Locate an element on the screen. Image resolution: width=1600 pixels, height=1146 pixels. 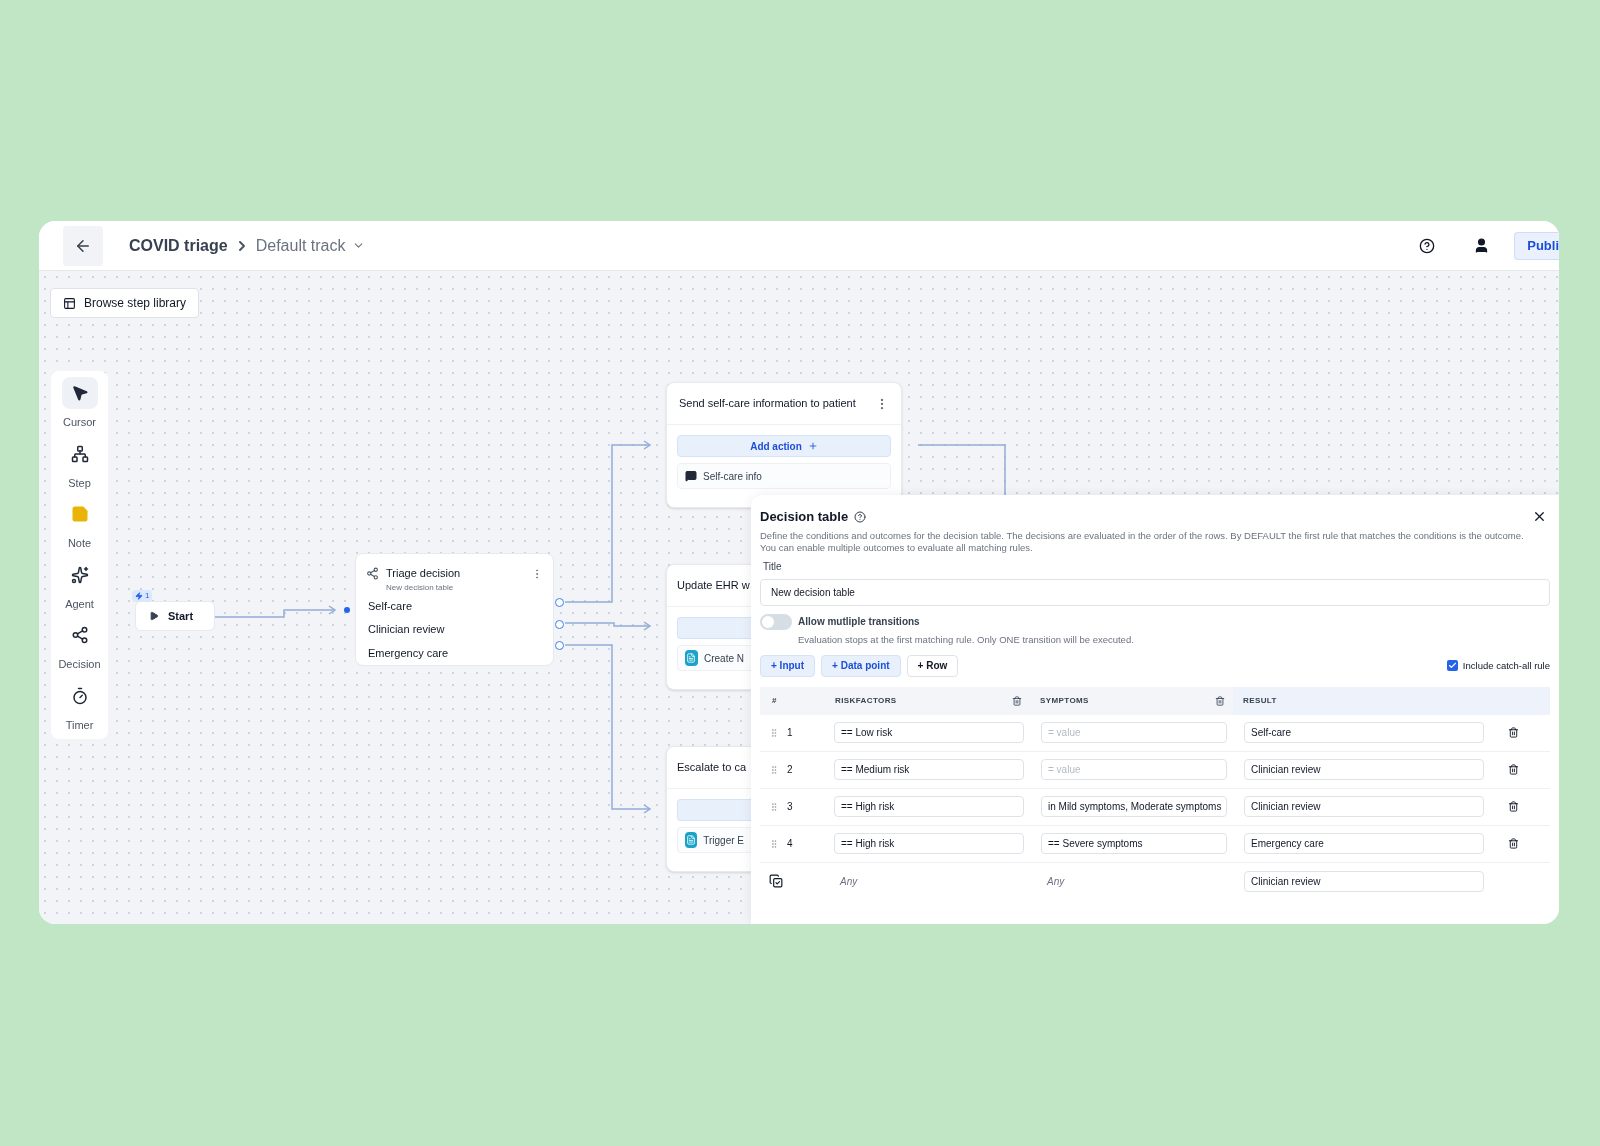
decision-node: Triage decision New decision table Self-care Clinician review Emergency care is located at coordinates (454, 609).